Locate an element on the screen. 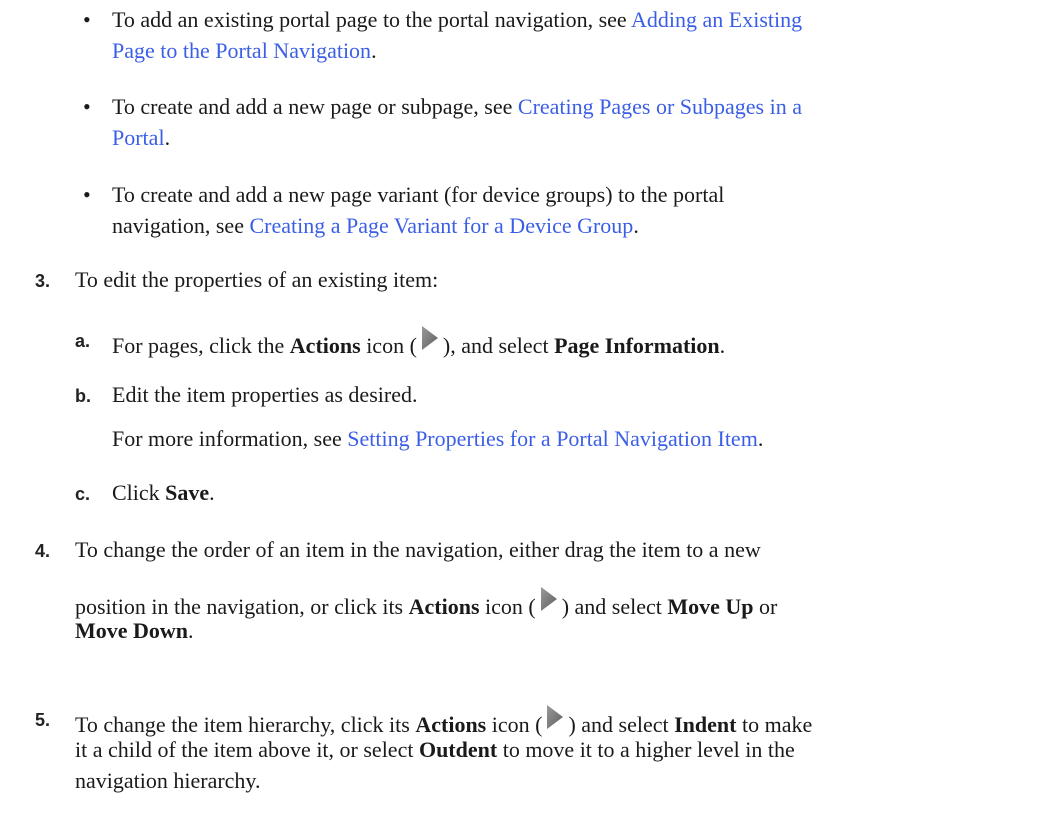 This screenshot has width=1042, height=820. move-up-label: Move Up is located at coordinates (710, 606).